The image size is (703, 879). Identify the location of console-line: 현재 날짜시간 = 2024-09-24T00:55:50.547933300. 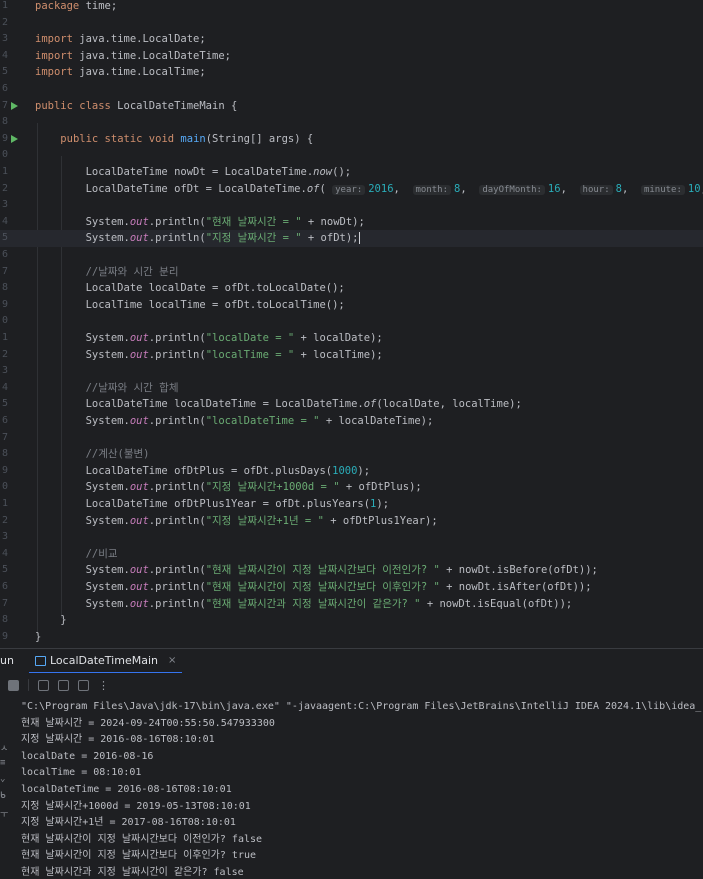
(148, 723).